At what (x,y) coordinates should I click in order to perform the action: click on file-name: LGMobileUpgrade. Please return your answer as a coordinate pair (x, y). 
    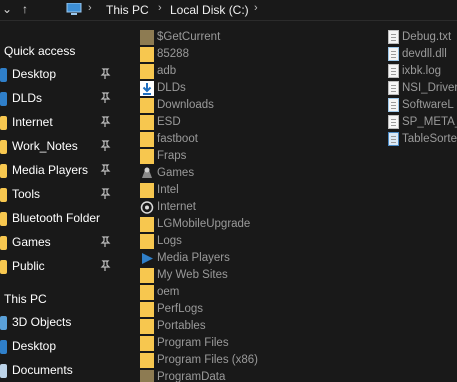
    Looking at the image, I should click on (204, 224).